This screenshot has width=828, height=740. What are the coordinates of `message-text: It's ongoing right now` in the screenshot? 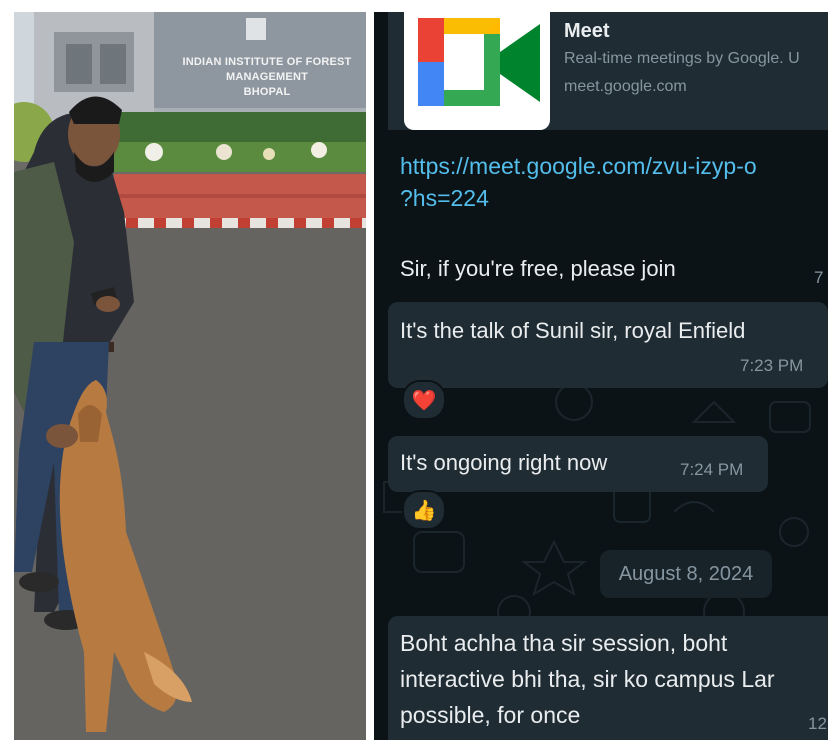 It's located at (504, 462).